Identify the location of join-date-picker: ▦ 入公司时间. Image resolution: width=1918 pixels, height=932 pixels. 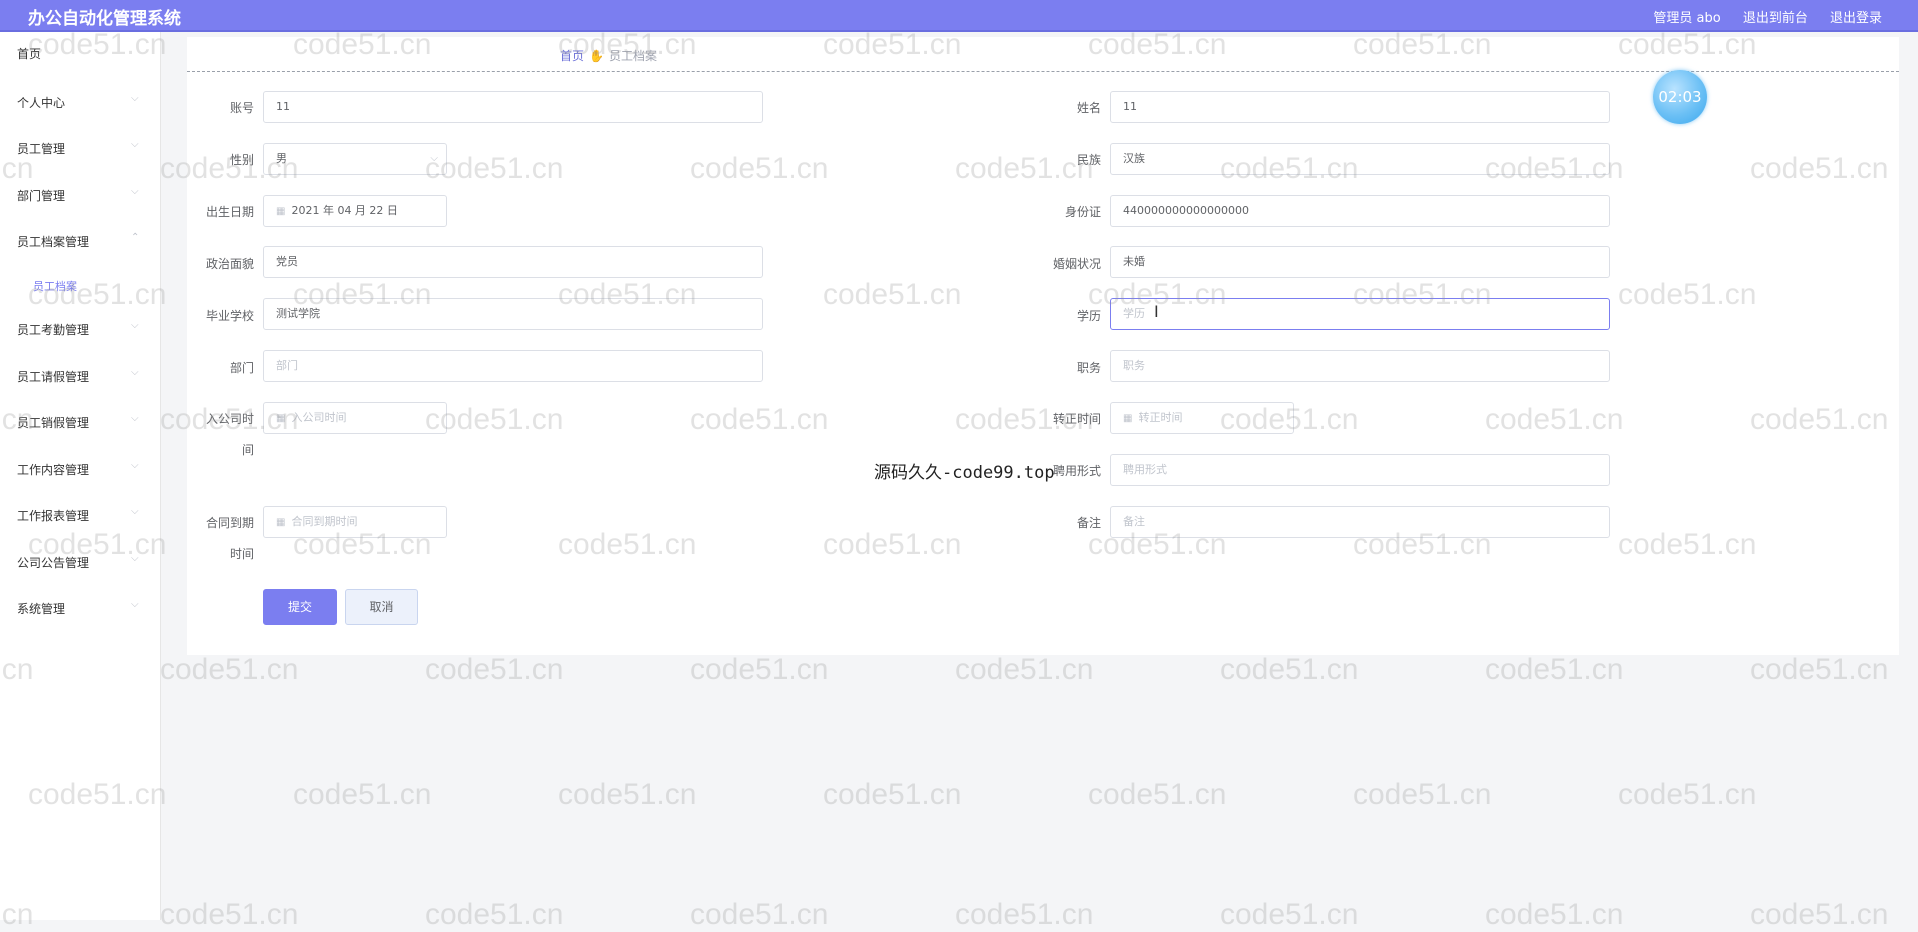
(355, 418).